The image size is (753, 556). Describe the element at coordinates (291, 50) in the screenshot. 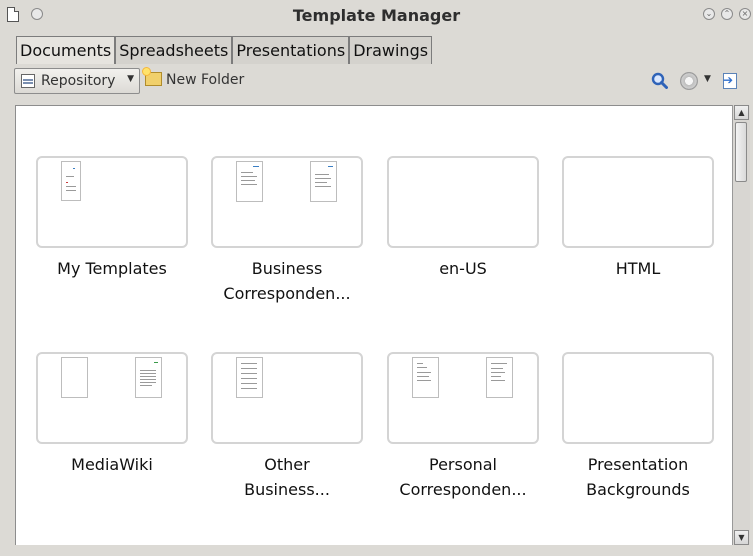

I see `tab-presentations: Presentations` at that location.